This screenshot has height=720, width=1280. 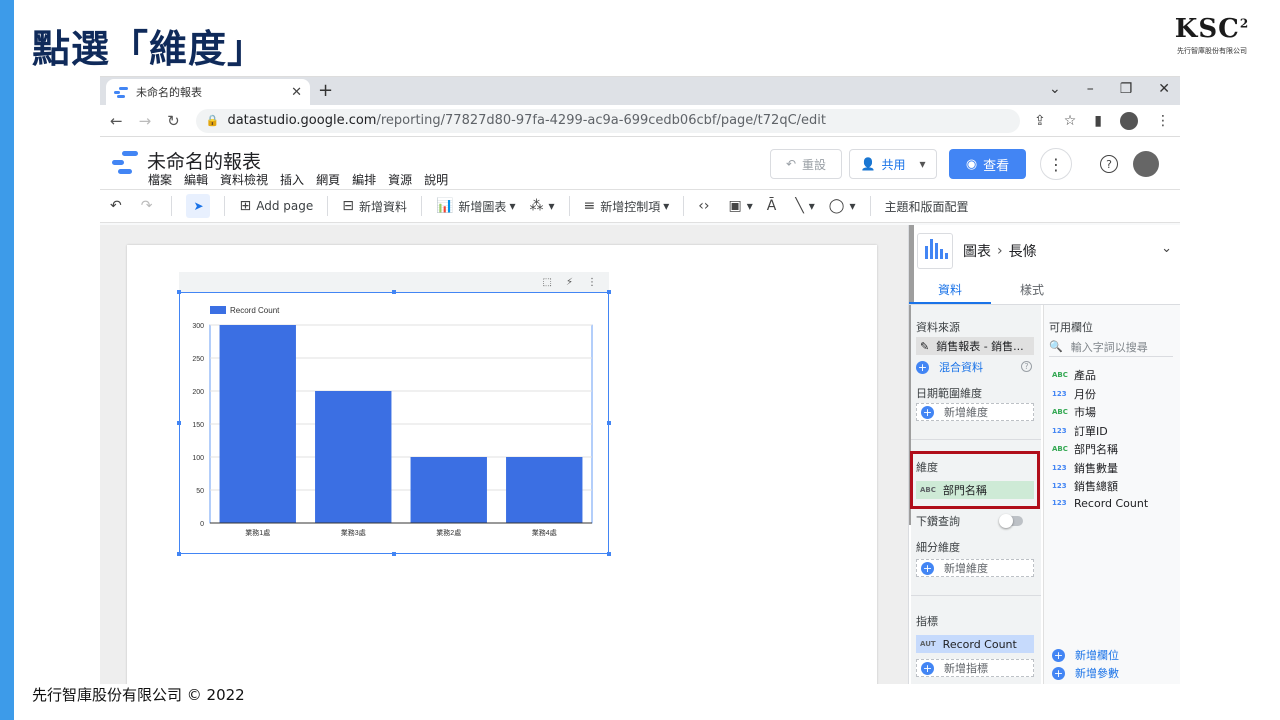 I want to click on community-viz-button: ⁂ ▾, so click(x=541, y=206).